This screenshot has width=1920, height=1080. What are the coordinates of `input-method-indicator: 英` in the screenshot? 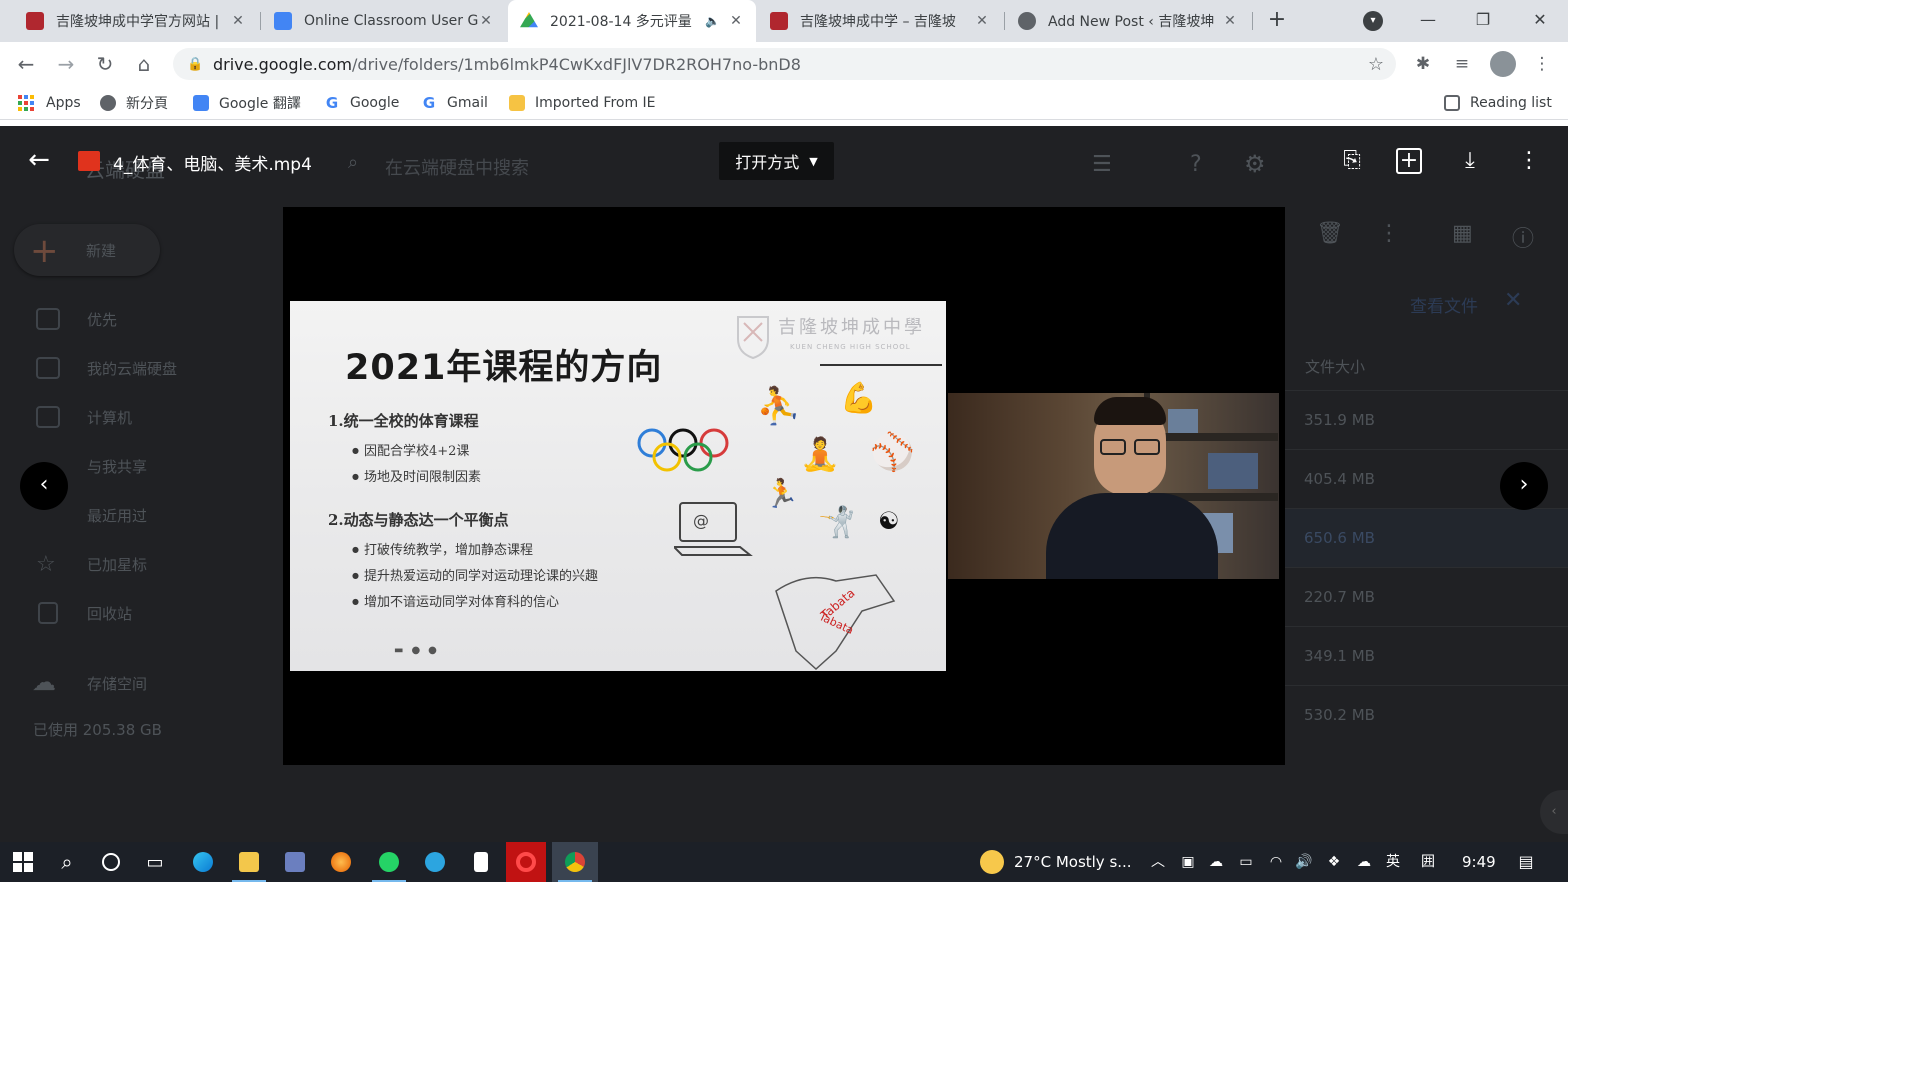 It's located at (1393, 862).